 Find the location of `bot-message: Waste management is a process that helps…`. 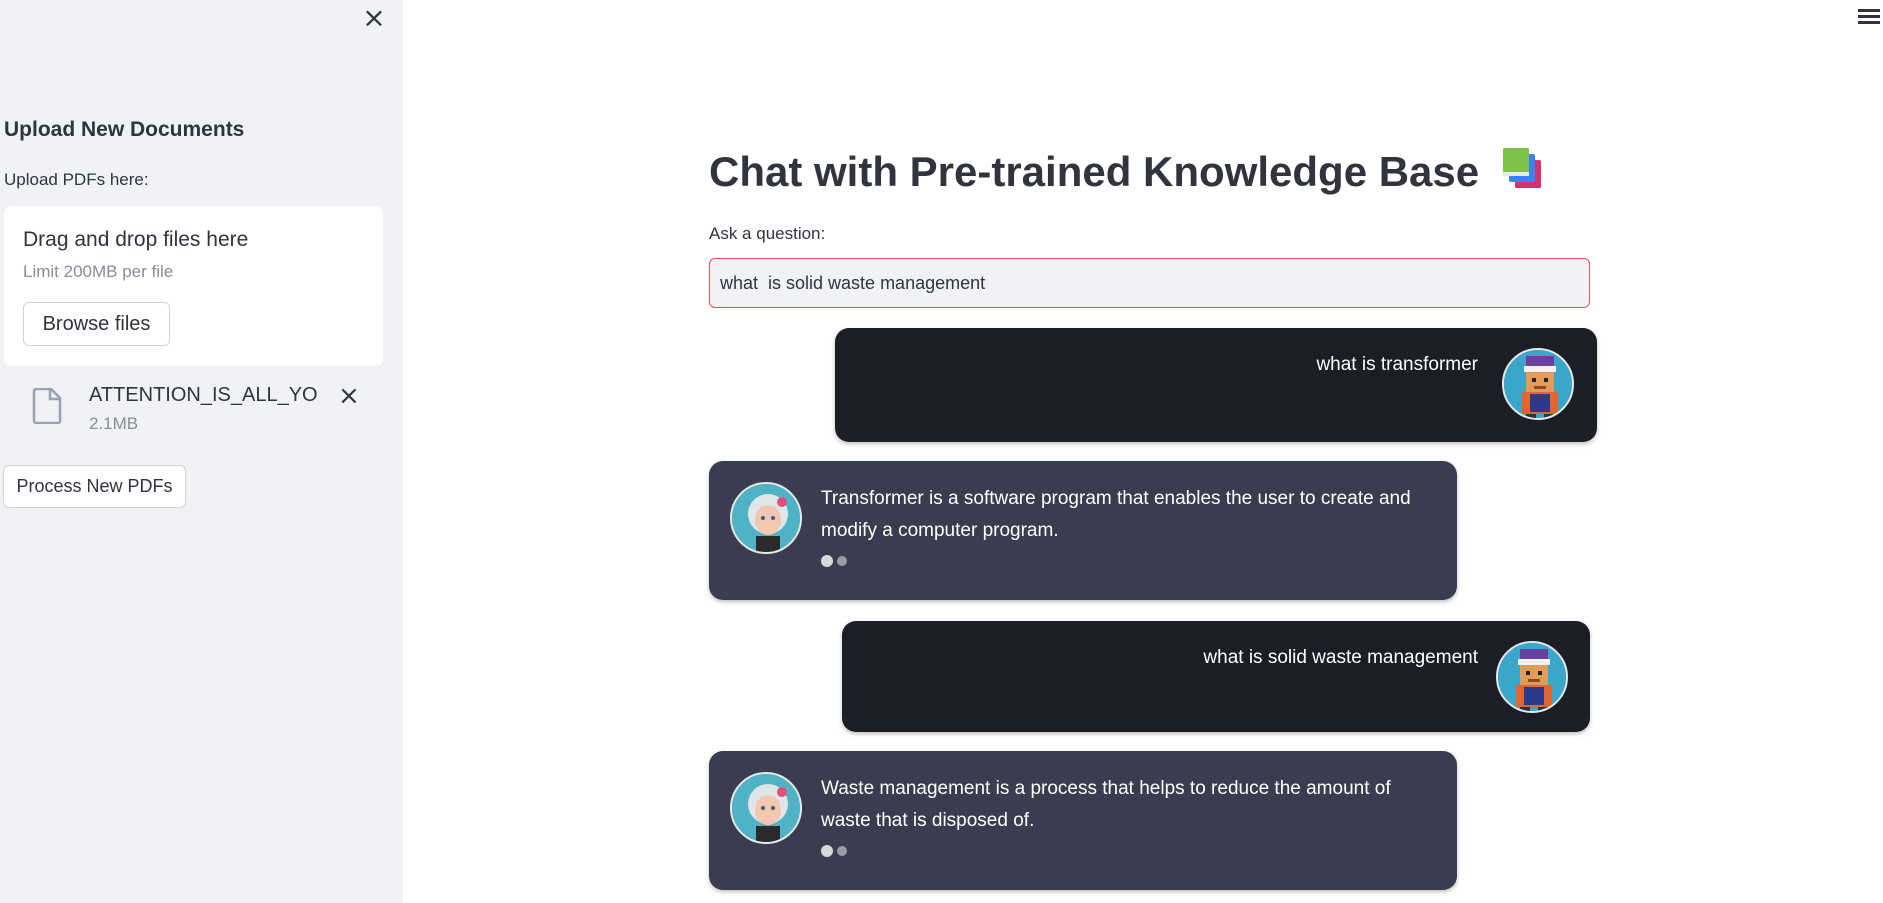

bot-message: Waste management is a process that helps… is located at coordinates (1083, 820).